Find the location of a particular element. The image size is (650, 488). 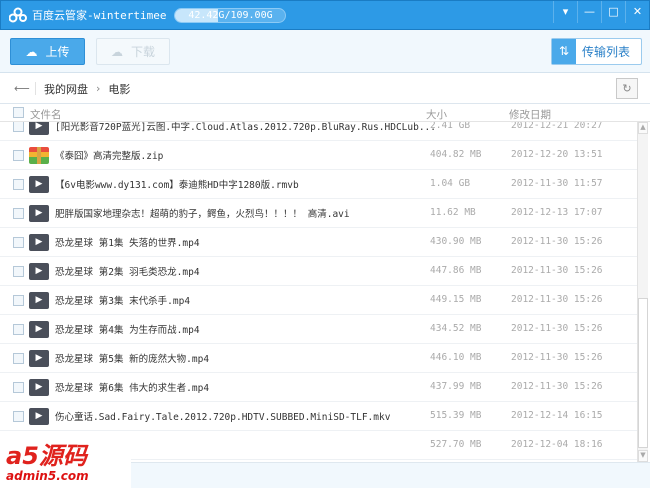

file-date: 2012-12-04 18:16 is located at coordinates (557, 444).